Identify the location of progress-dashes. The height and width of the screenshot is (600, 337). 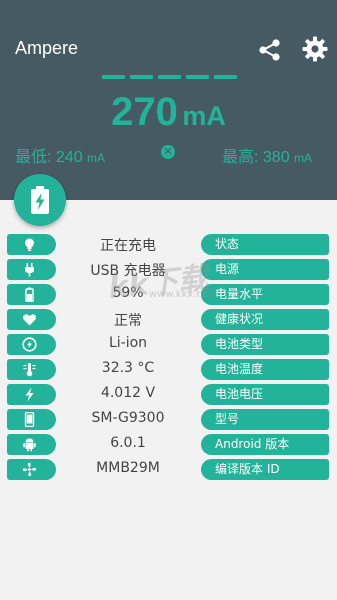
(169, 77).